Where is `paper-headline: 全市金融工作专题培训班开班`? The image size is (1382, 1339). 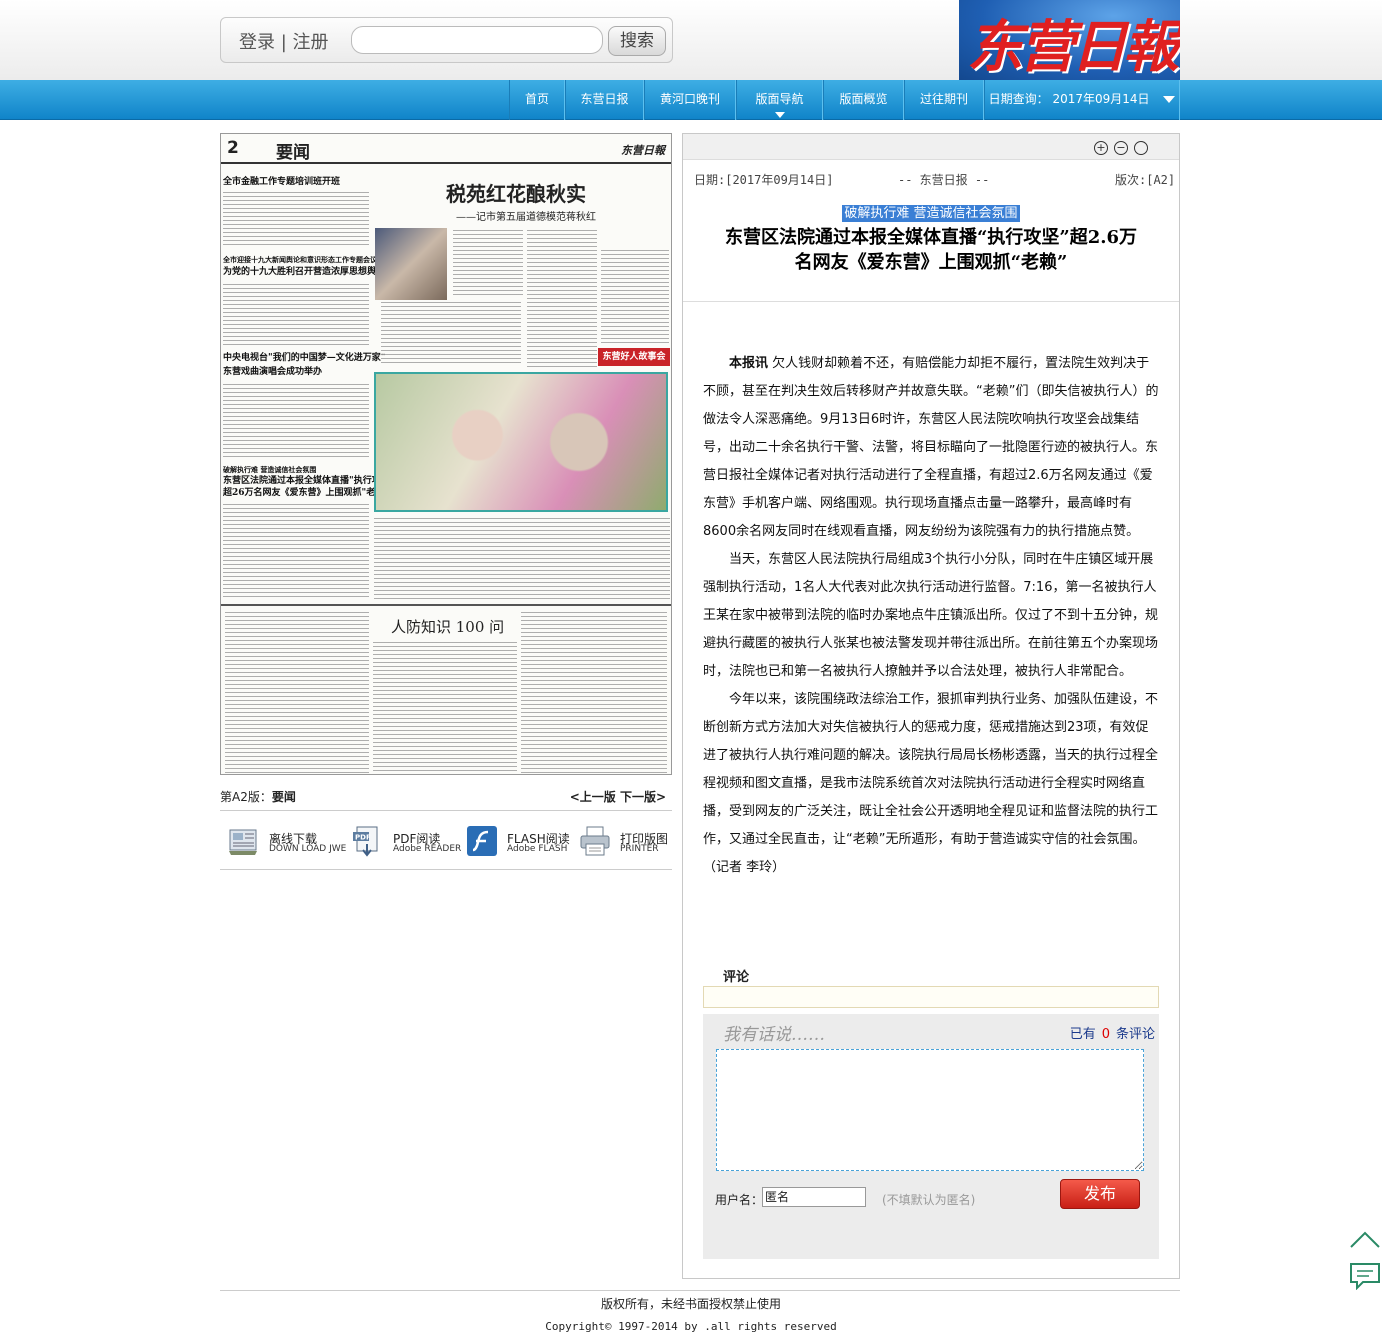
paper-headline: 全市金融工作专题培训班开班 is located at coordinates (281, 182).